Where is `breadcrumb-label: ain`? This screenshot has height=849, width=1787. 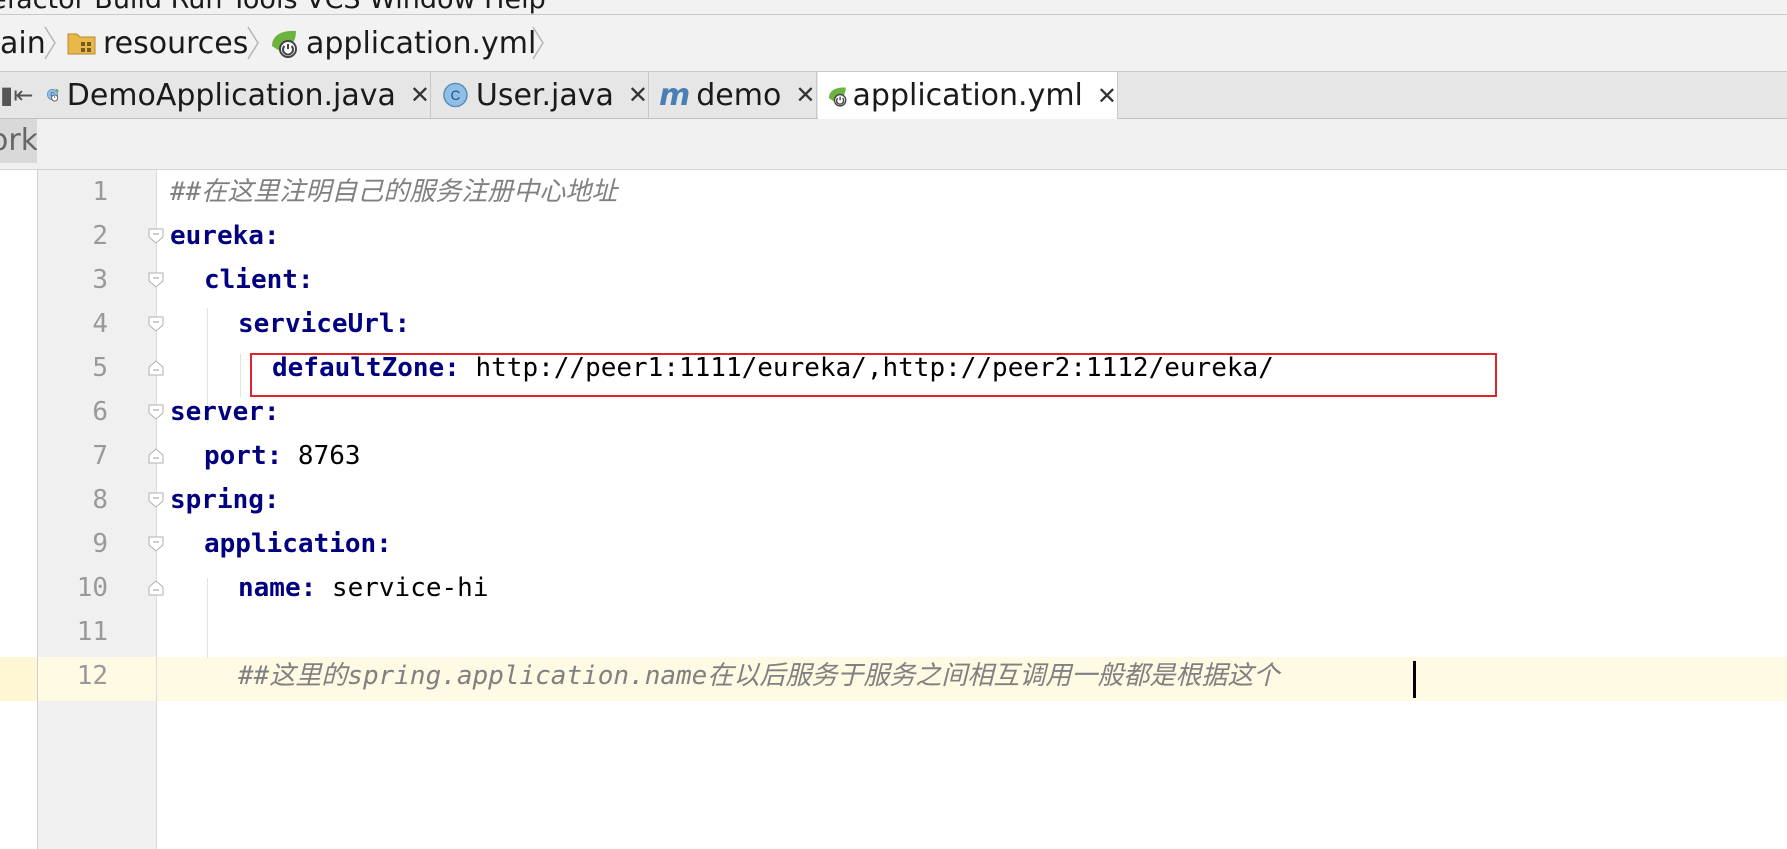 breadcrumb-label: ain is located at coordinates (23, 43).